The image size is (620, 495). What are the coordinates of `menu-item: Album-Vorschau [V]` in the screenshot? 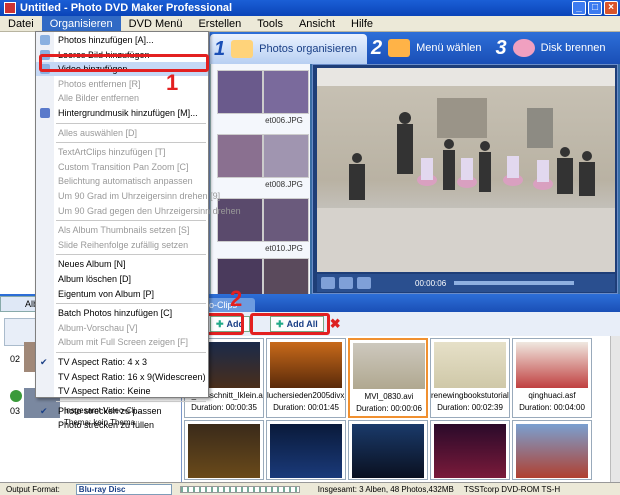 It's located at (98, 327).